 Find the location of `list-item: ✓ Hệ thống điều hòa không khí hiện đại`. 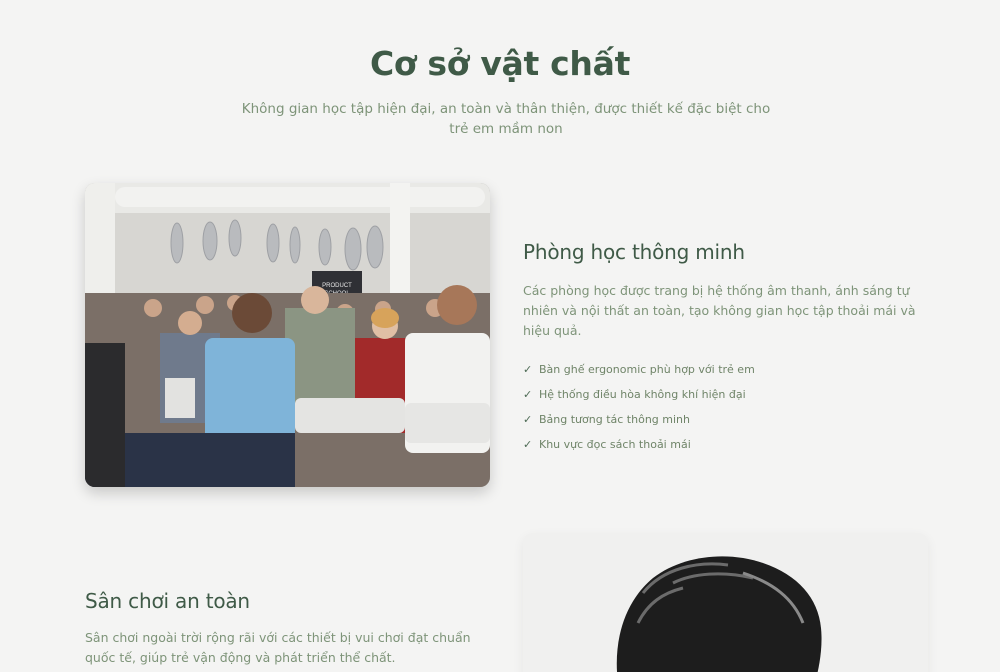

list-item: ✓ Hệ thống điều hòa không khí hiện đại is located at coordinates (728, 394).